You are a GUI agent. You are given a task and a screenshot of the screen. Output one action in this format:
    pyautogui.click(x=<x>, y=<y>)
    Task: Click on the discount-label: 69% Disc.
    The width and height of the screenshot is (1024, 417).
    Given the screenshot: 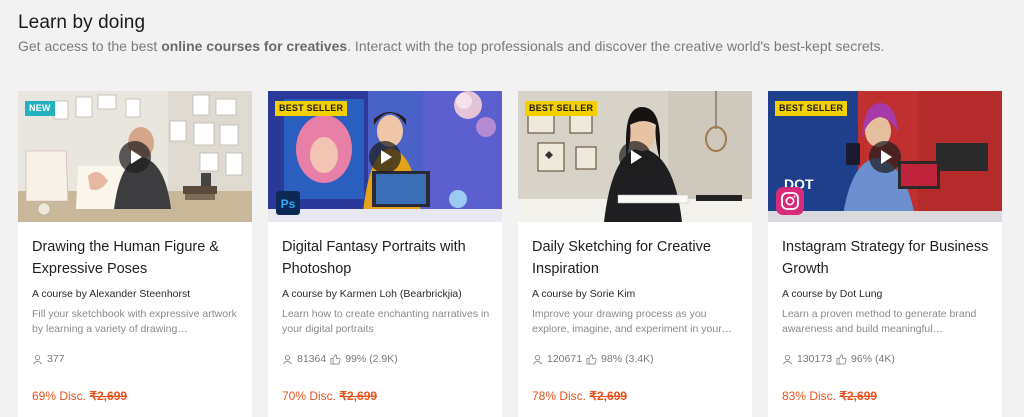 What is the action you would take?
    pyautogui.click(x=59, y=396)
    